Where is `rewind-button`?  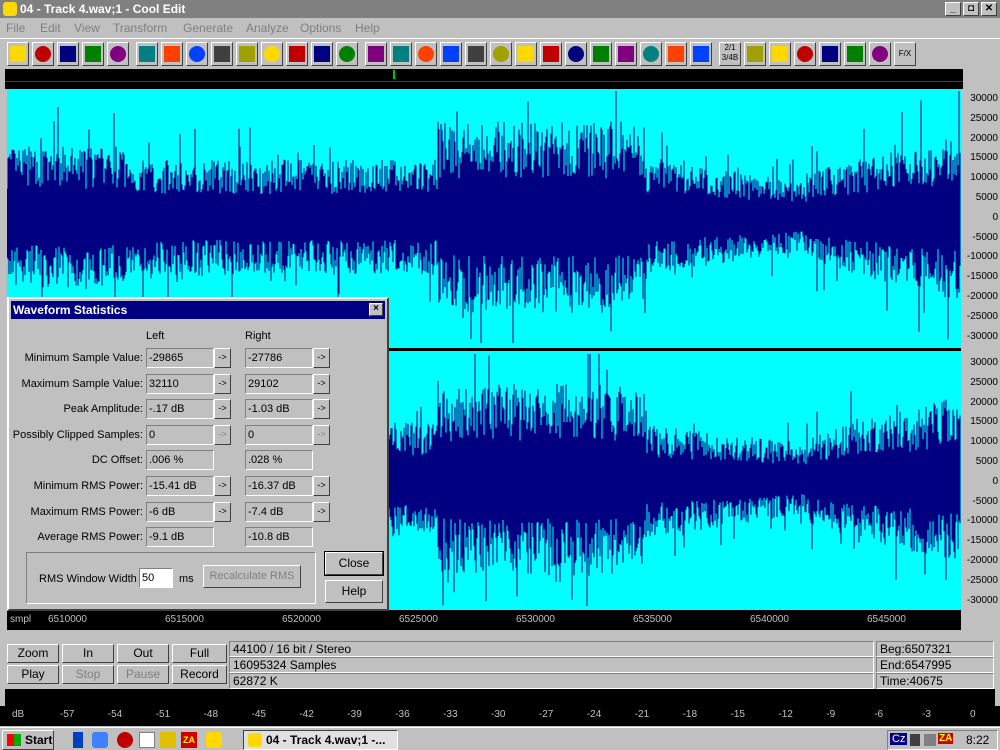 rewind-button is located at coordinates (147, 54).